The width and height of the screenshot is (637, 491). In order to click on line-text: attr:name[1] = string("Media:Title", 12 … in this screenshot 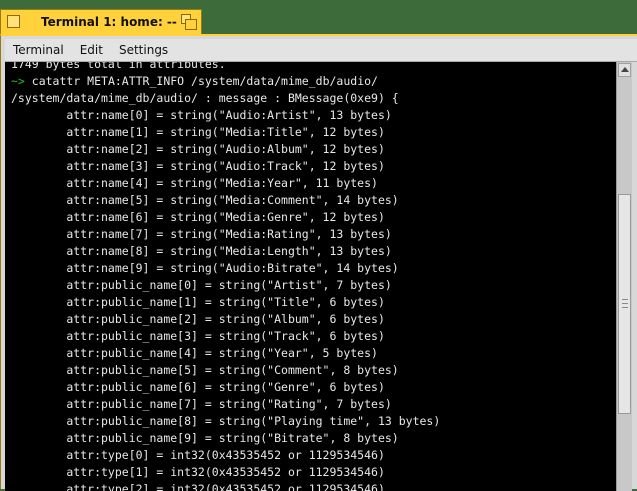, I will do `click(198, 132)`.